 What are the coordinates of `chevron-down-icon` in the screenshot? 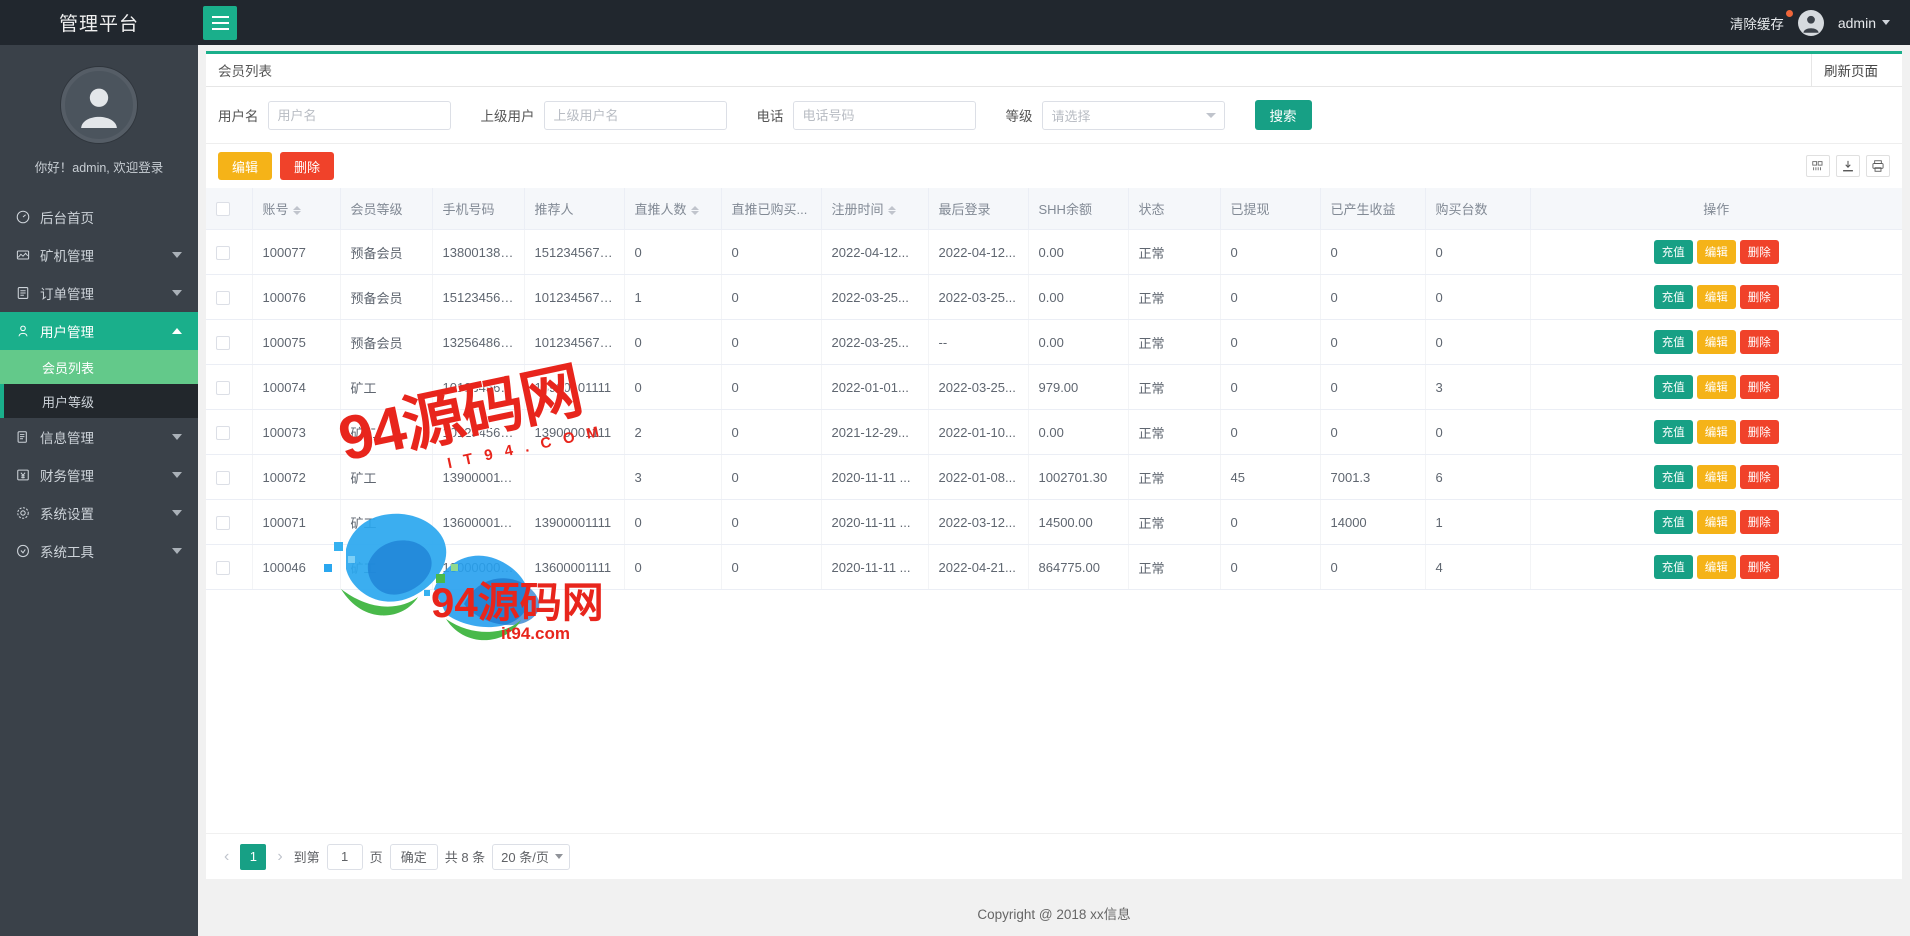 It's located at (177, 551).